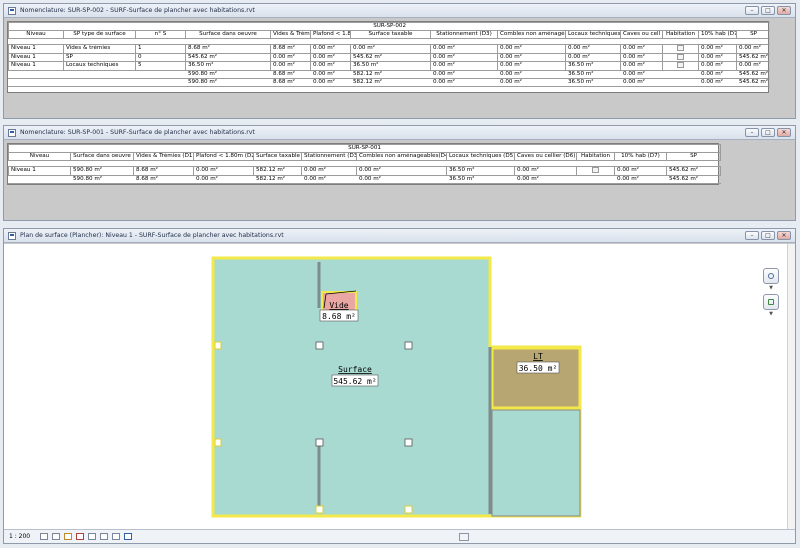 Image resolution: width=800 pixels, height=548 pixels. Describe the element at coordinates (717, 34) in the screenshot. I see `column-header: 10% hab (D7)` at that location.